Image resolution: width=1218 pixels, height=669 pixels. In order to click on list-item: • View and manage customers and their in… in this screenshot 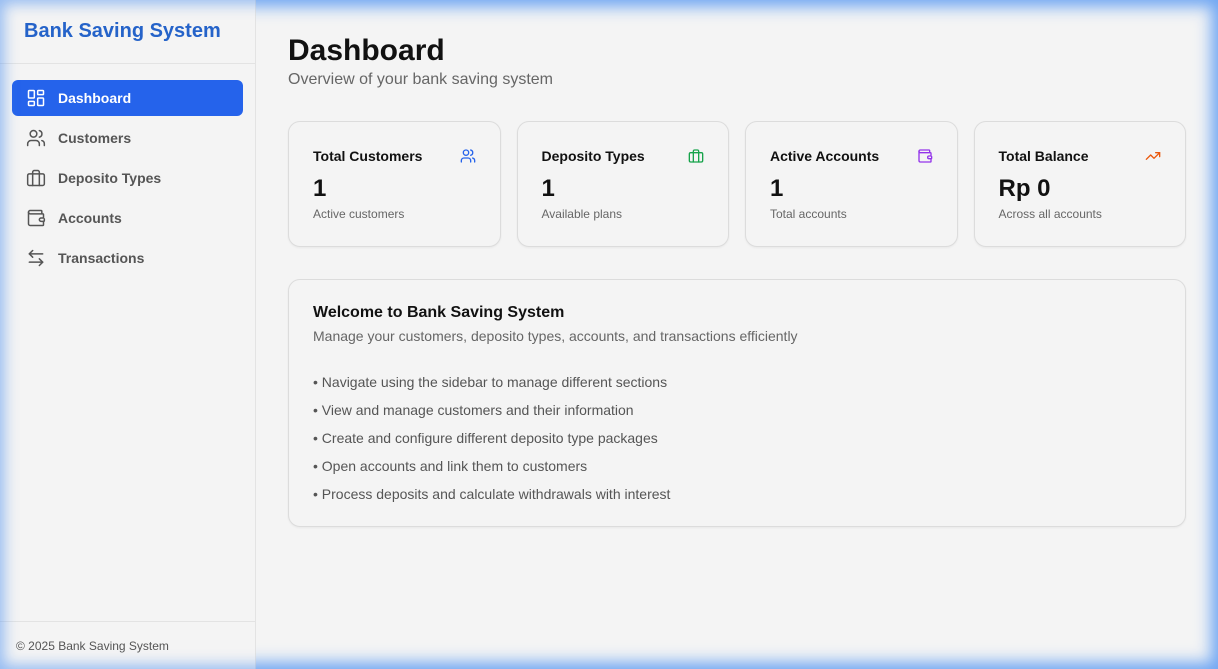, I will do `click(473, 410)`.